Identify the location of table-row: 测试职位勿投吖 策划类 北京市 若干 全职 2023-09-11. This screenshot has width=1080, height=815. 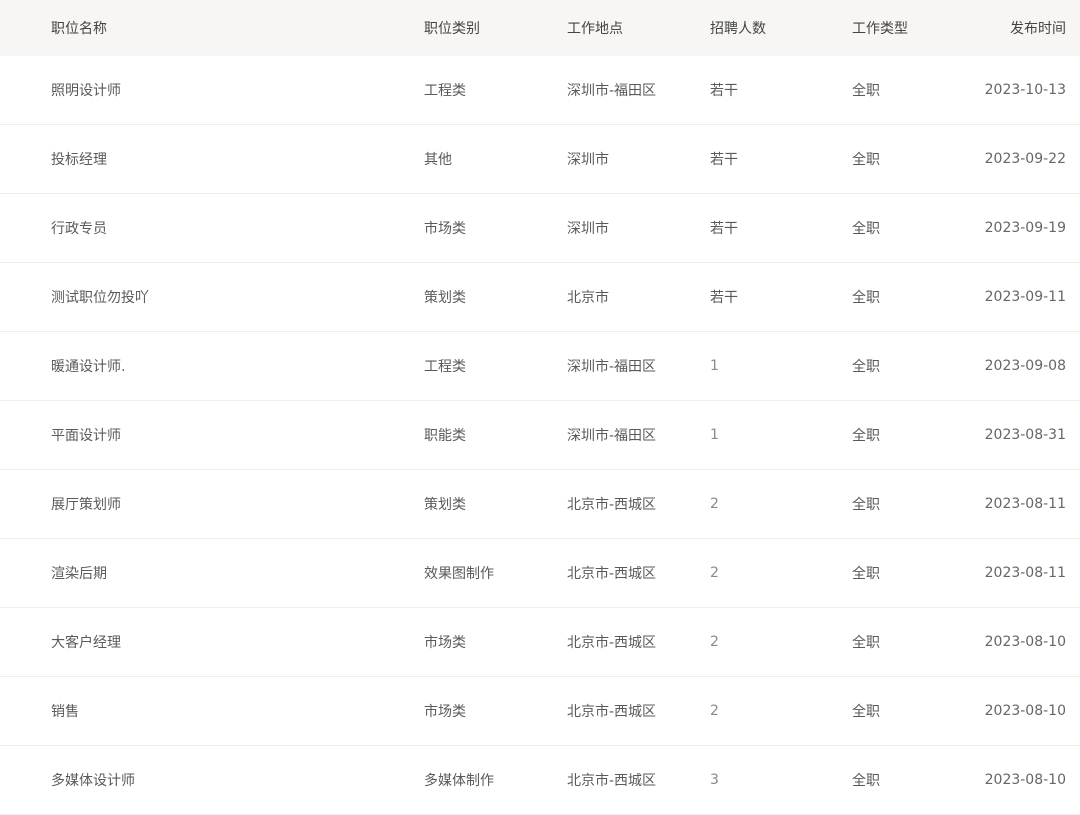
(540, 297).